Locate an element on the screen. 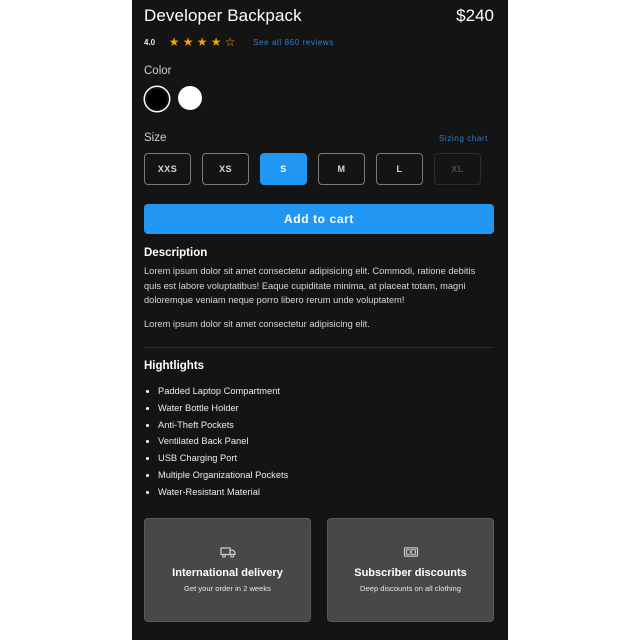  truck-icon is located at coordinates (227, 552).